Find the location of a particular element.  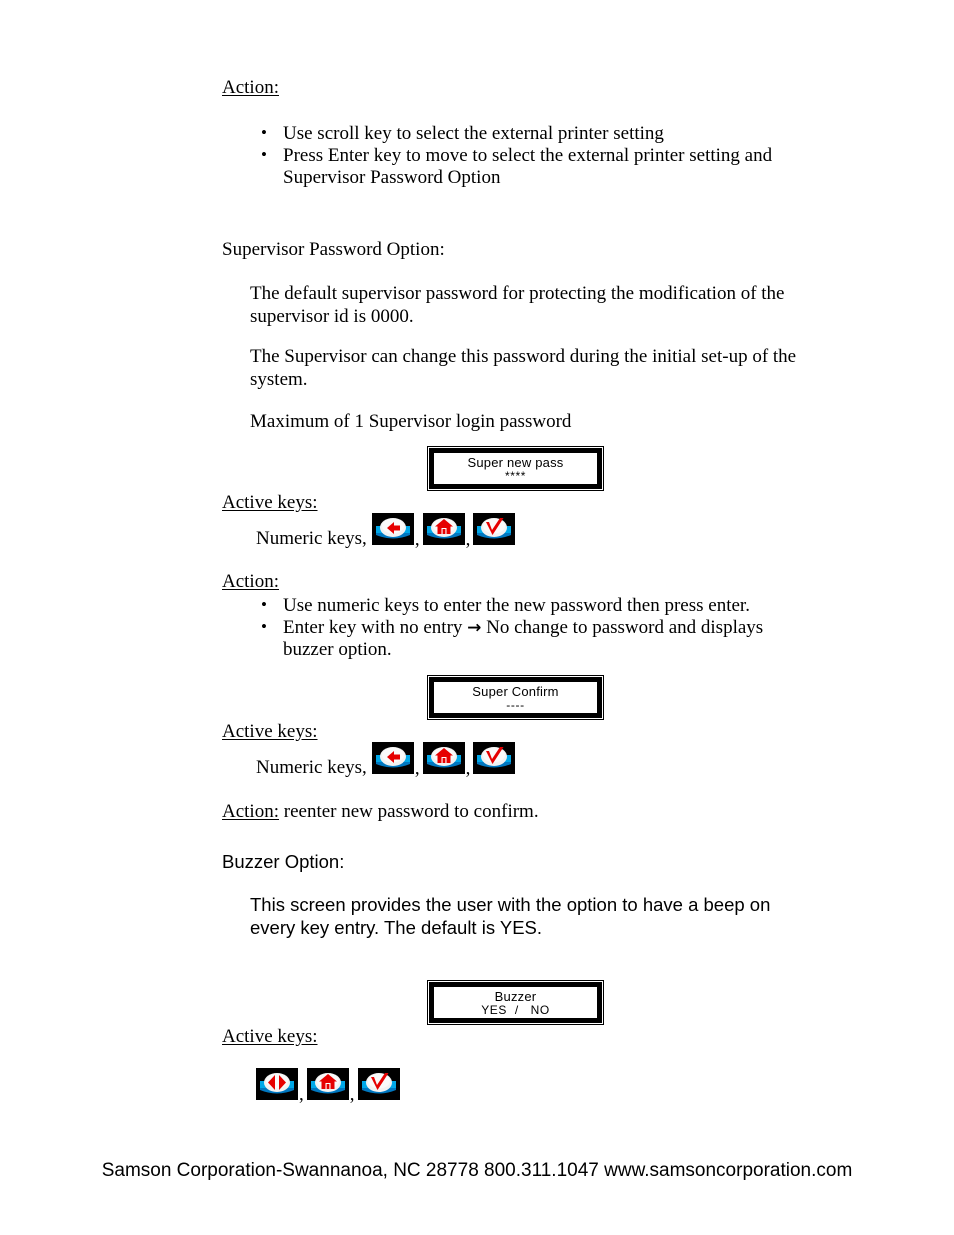

active-keys-row-3: , , is located at coordinates (328, 1086).